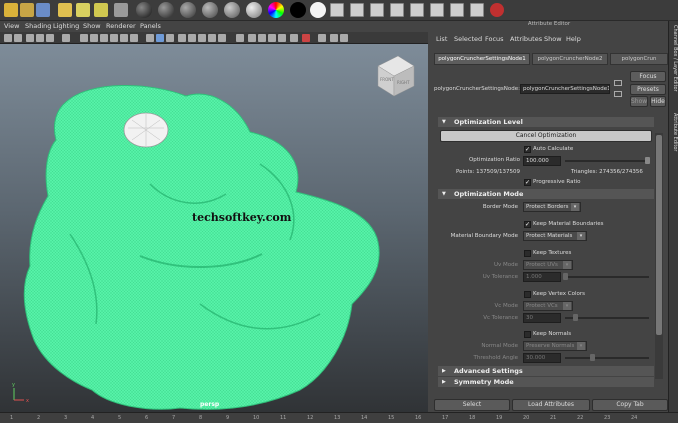 The width and height of the screenshot is (678, 423). I want to click on color-wheel-icon, so click(276, 10).